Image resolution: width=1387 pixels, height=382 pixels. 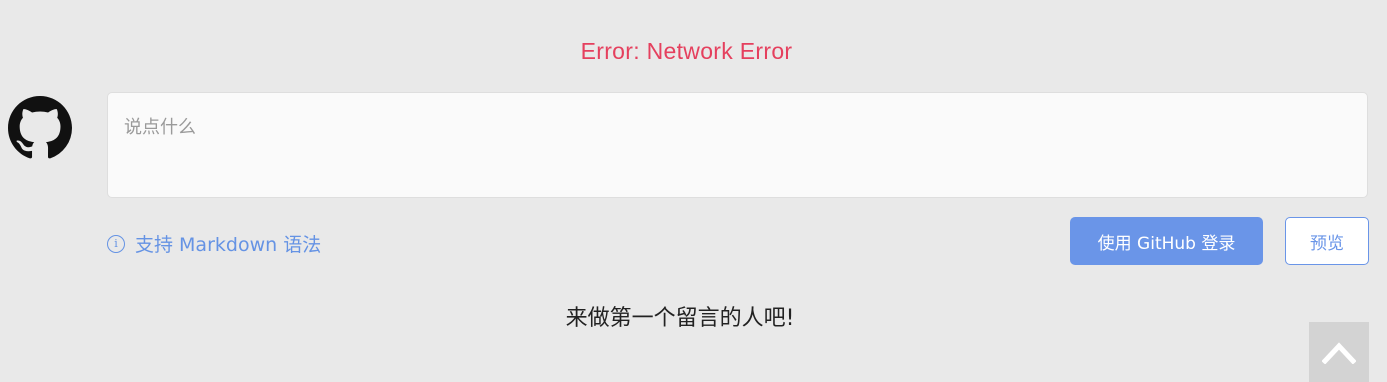 I want to click on error-message: Error: Network Error, so click(x=686, y=51).